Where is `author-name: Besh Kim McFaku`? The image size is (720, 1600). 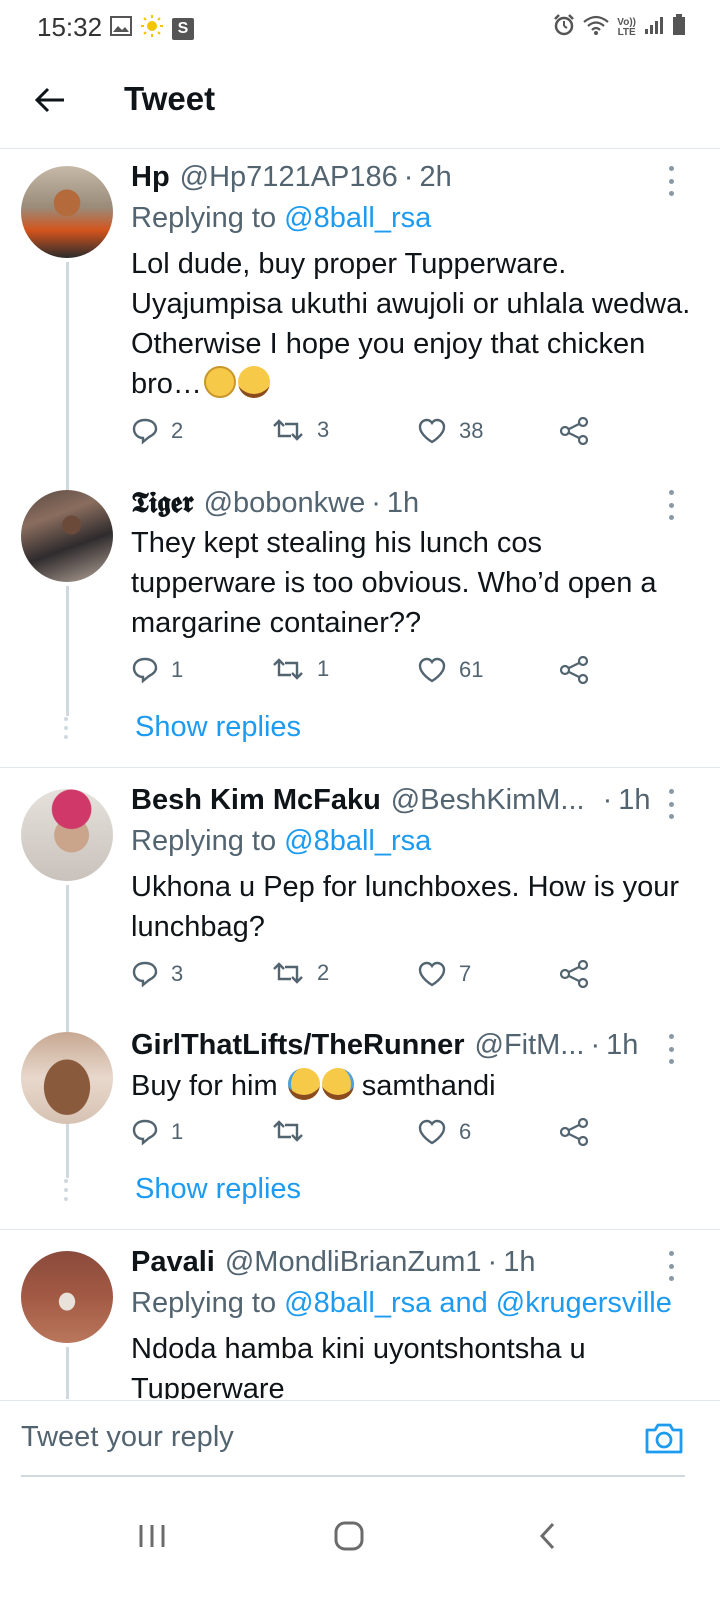
author-name: Besh Kim McFaku is located at coordinates (256, 800).